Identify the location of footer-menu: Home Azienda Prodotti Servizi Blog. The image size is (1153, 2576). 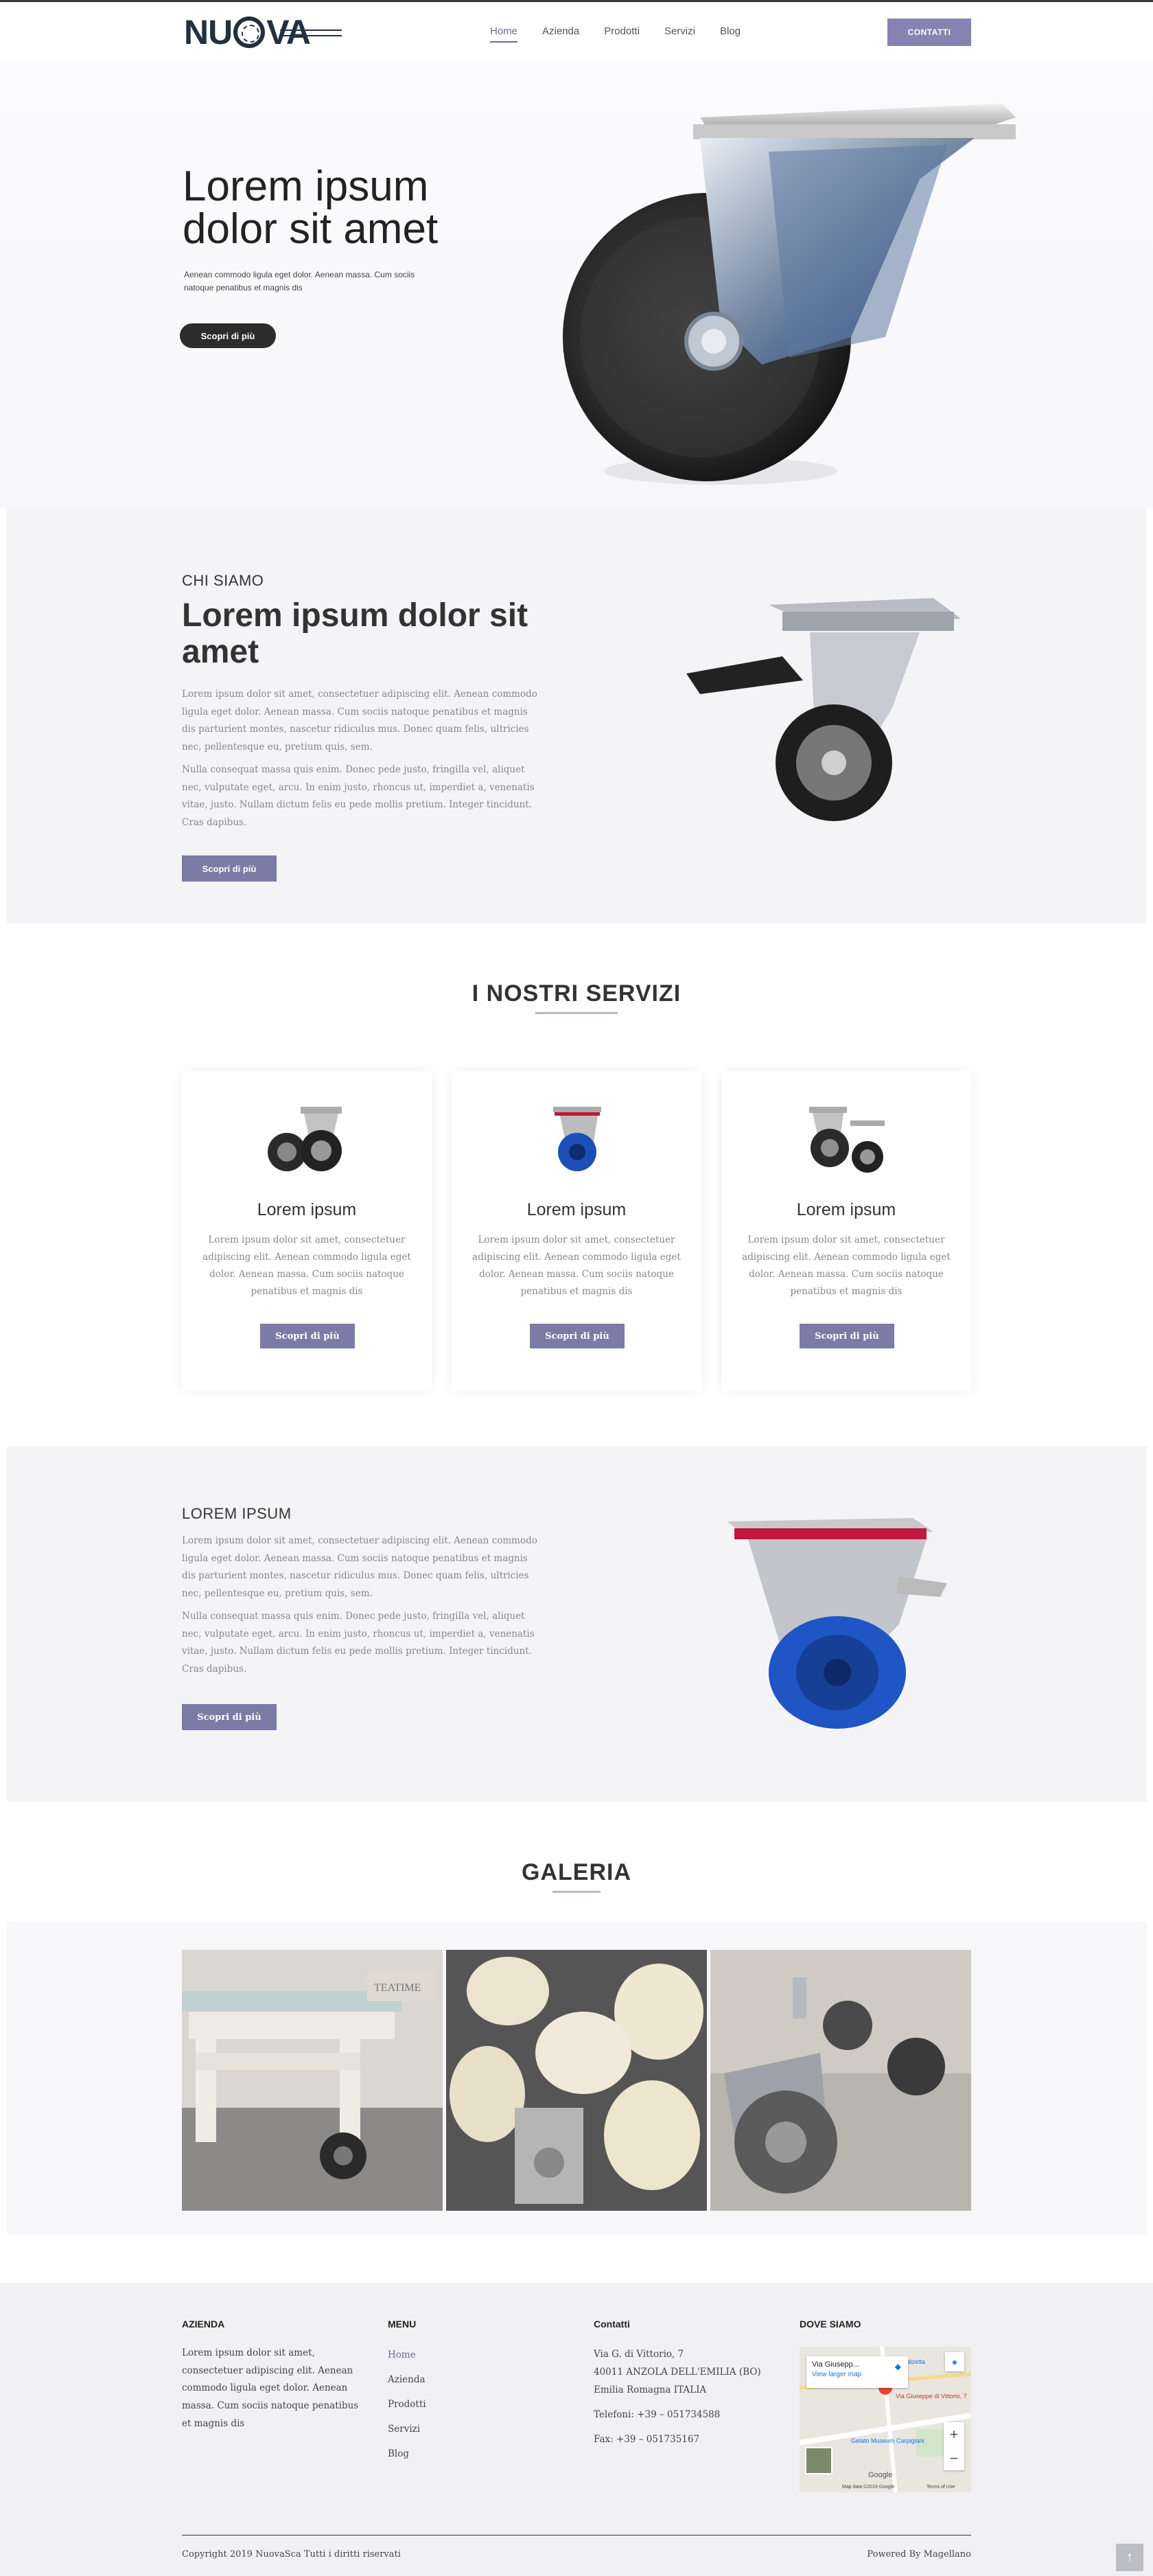
(407, 2411).